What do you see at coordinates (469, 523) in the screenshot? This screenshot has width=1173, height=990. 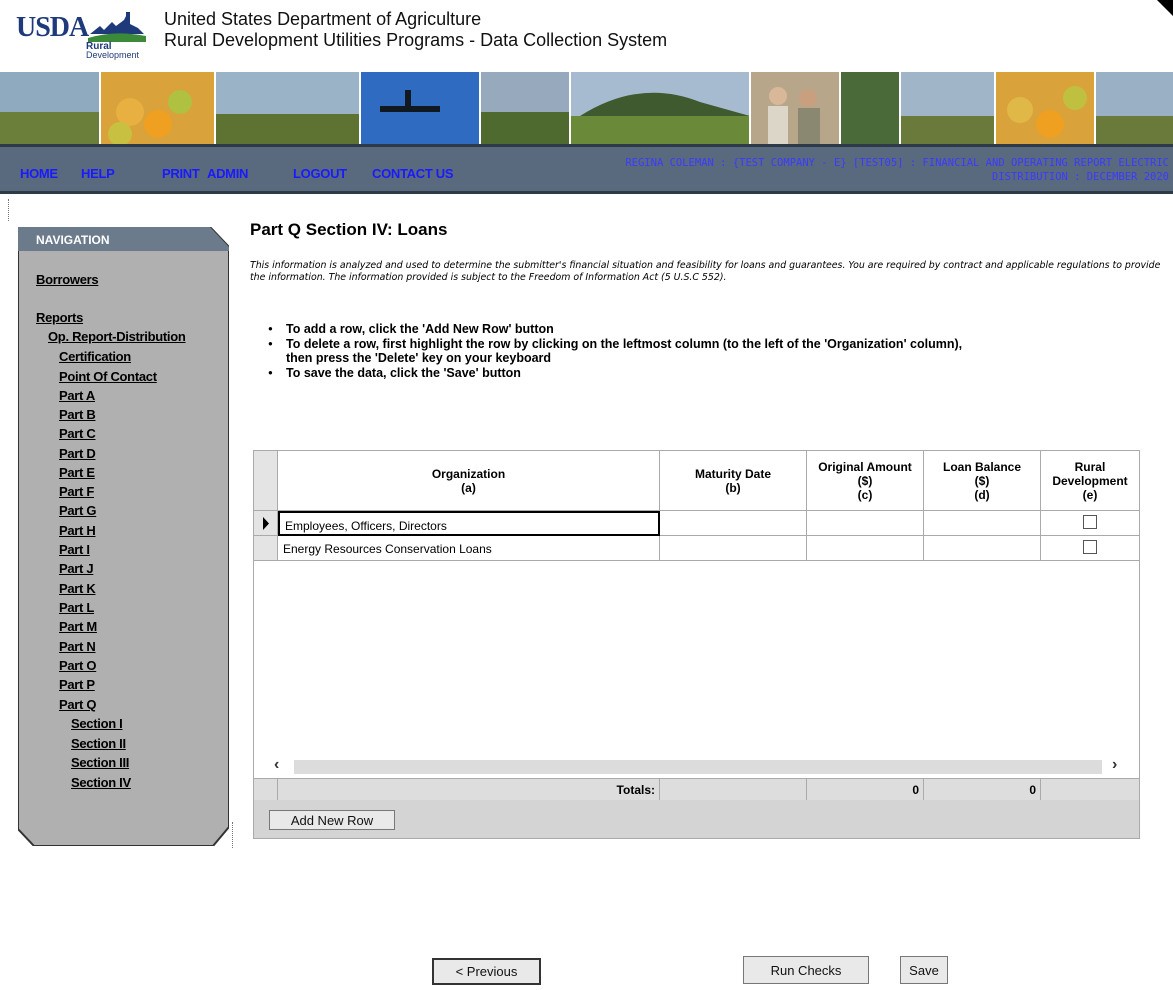 I see `organization-cell: Employees, Officers, Directors` at bounding box center [469, 523].